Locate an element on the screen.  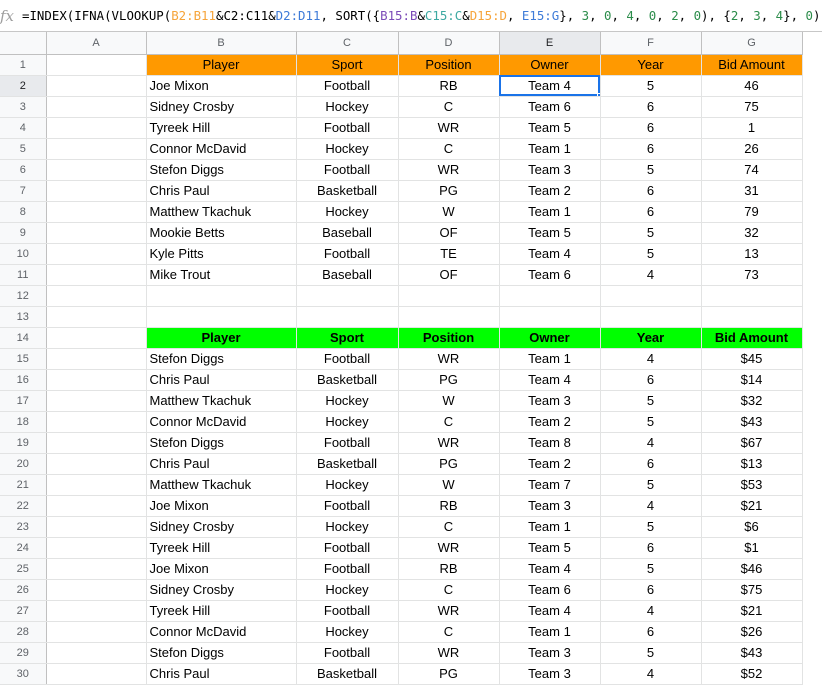
row-header: 5 is located at coordinates (23, 149).